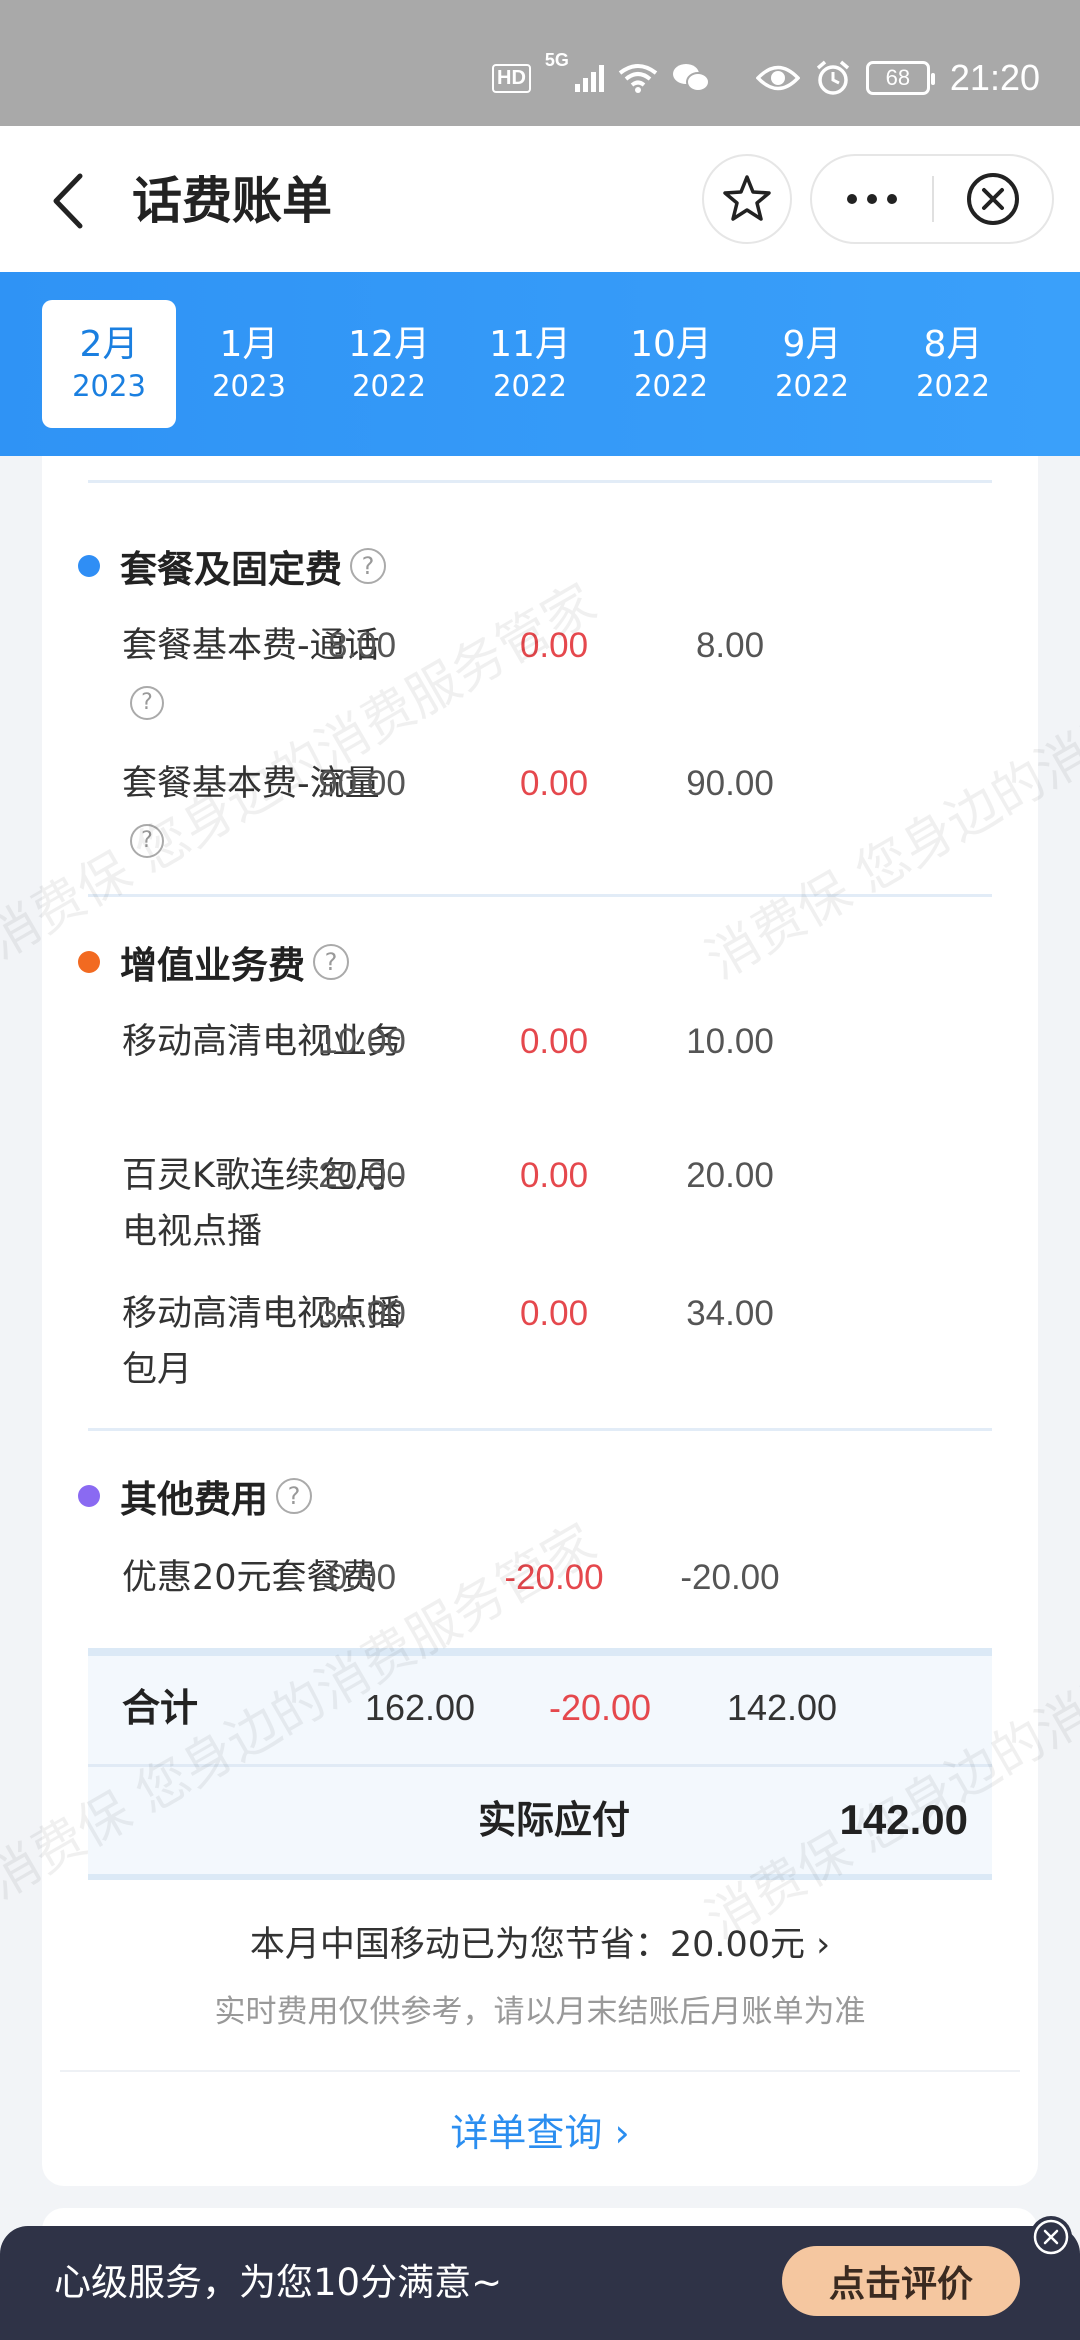 The width and height of the screenshot is (1080, 2340). What do you see at coordinates (249, 344) in the screenshot?
I see `tab-month-label: 1月` at bounding box center [249, 344].